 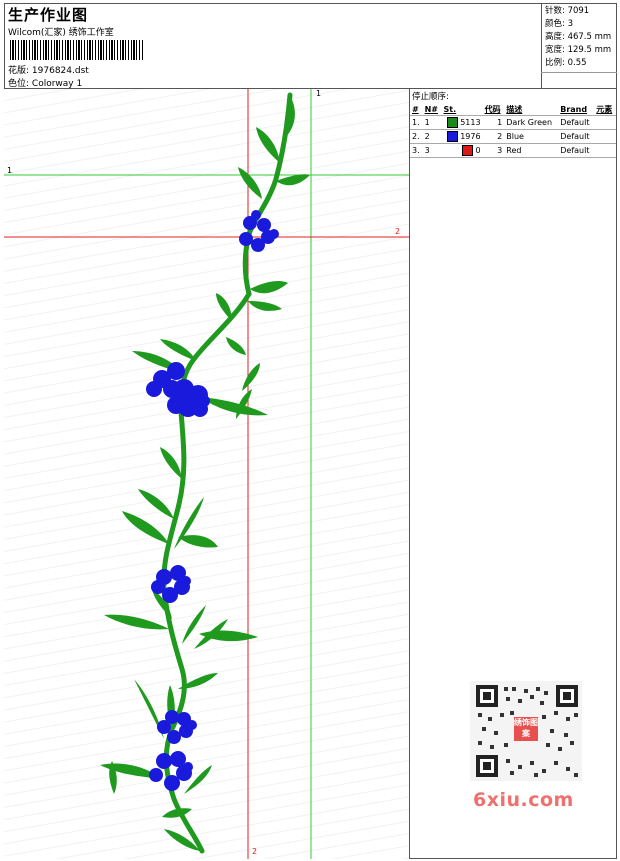 What do you see at coordinates (61, 33) in the screenshot?
I see `studio-name: Wilcom(汇家) 绣饰工作室` at bounding box center [61, 33].